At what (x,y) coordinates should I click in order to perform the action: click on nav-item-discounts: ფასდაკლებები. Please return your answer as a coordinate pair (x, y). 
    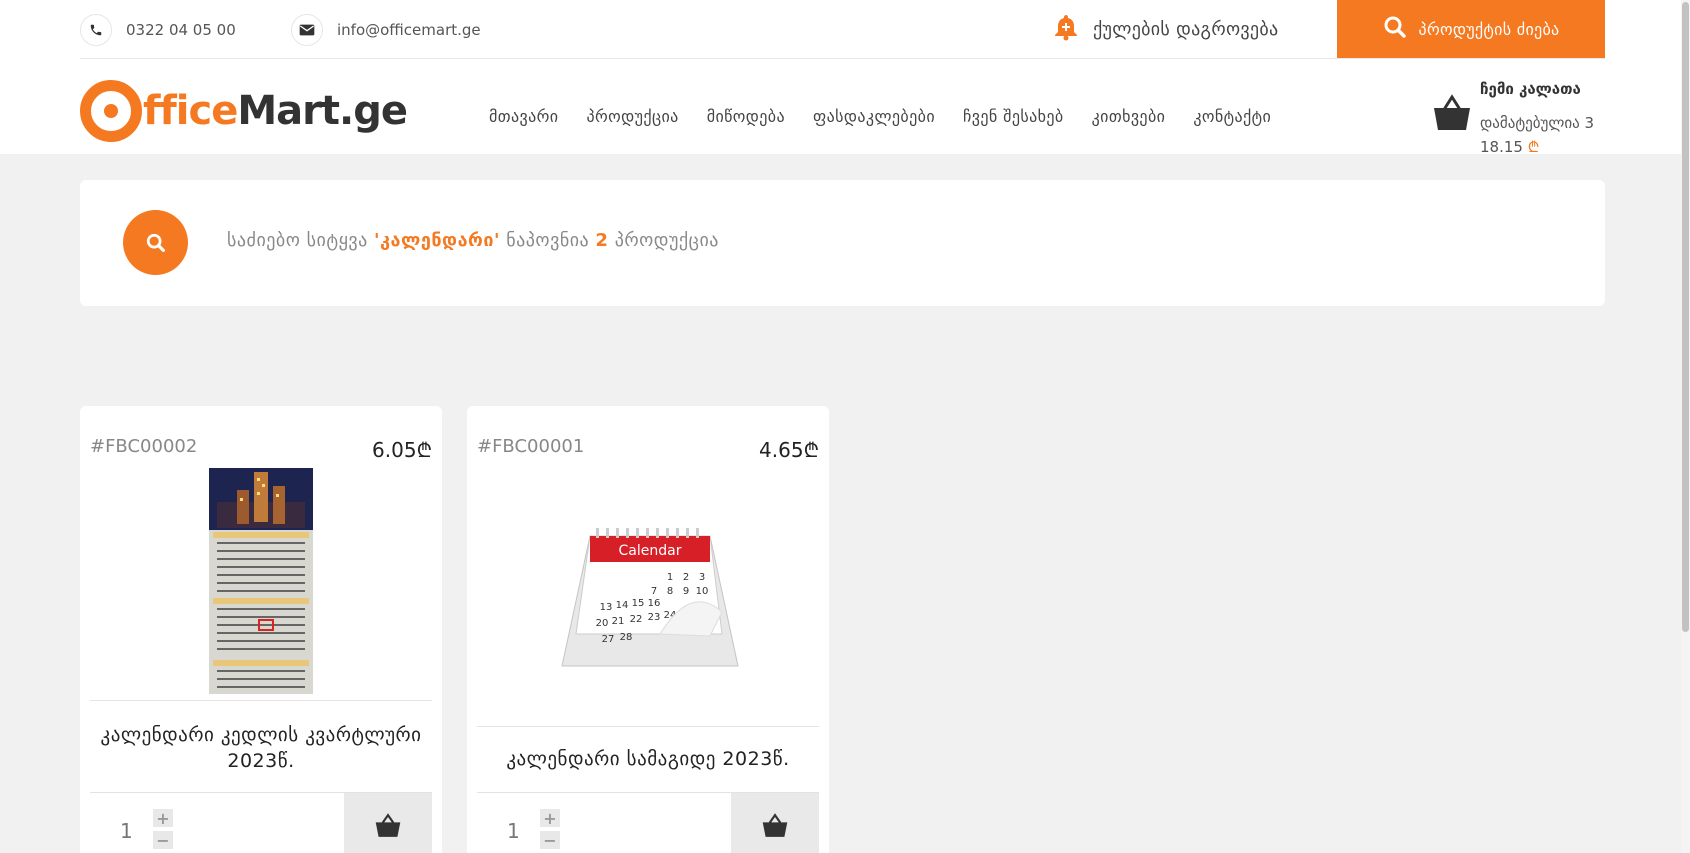
    Looking at the image, I should click on (874, 116).